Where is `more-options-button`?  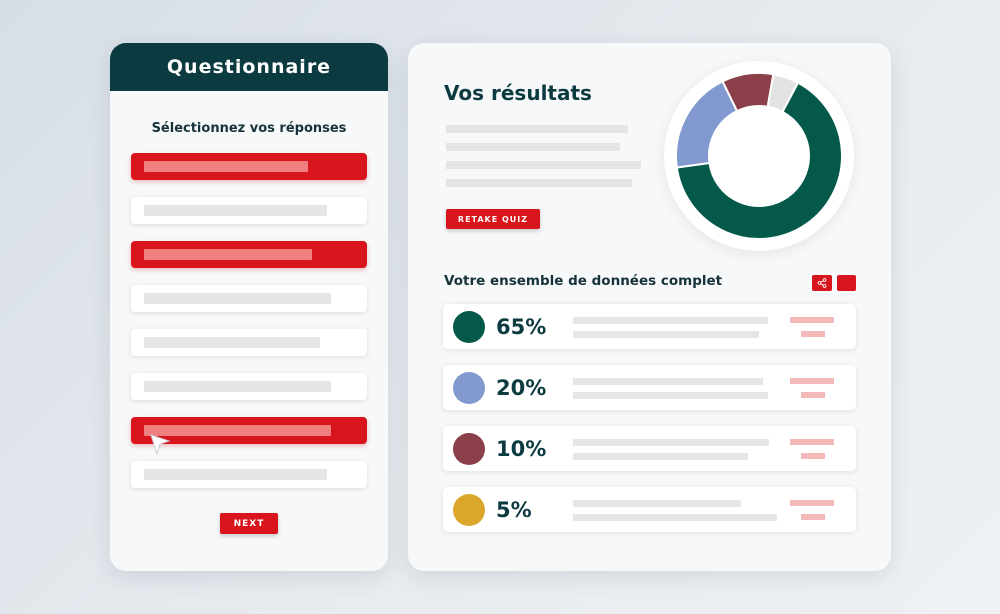
more-options-button is located at coordinates (846, 283).